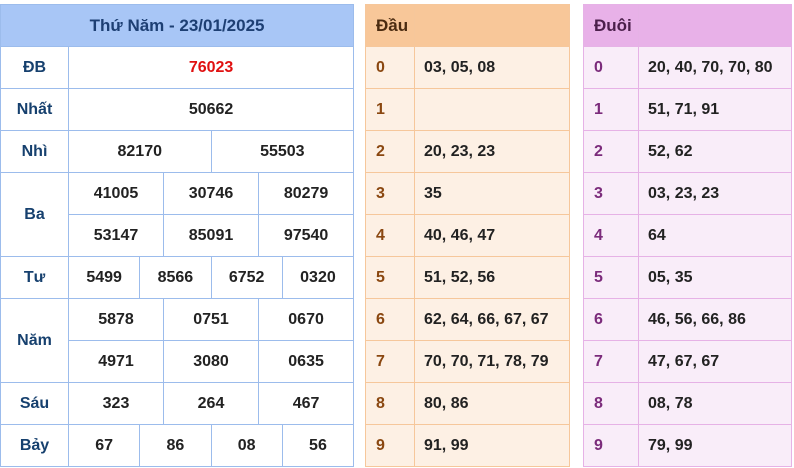  I want to click on table-row: 9 91, 99, so click(467, 445).